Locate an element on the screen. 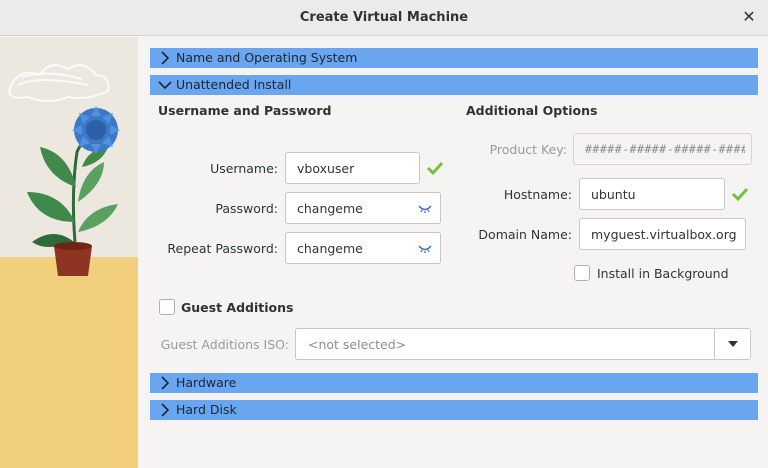  guest-additions-iso-label: Guest Additions ISO: is located at coordinates (224, 344).